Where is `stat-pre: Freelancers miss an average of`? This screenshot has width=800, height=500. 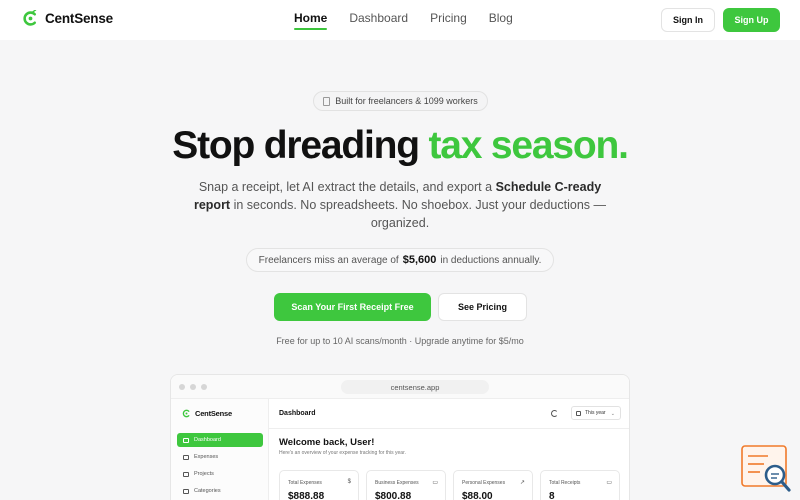
stat-pre: Freelancers miss an average of is located at coordinates (328, 260).